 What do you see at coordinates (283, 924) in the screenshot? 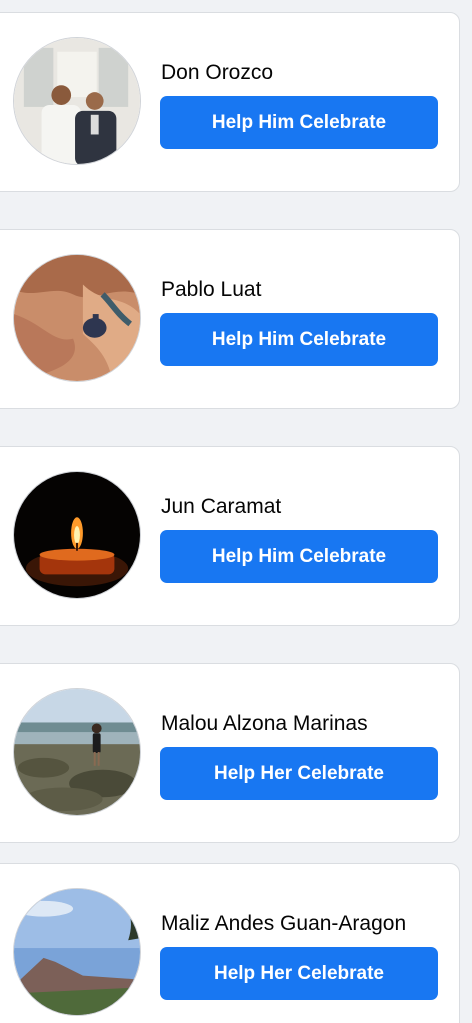
I see `person-name: Maliz Andes Guan-Aragon` at bounding box center [283, 924].